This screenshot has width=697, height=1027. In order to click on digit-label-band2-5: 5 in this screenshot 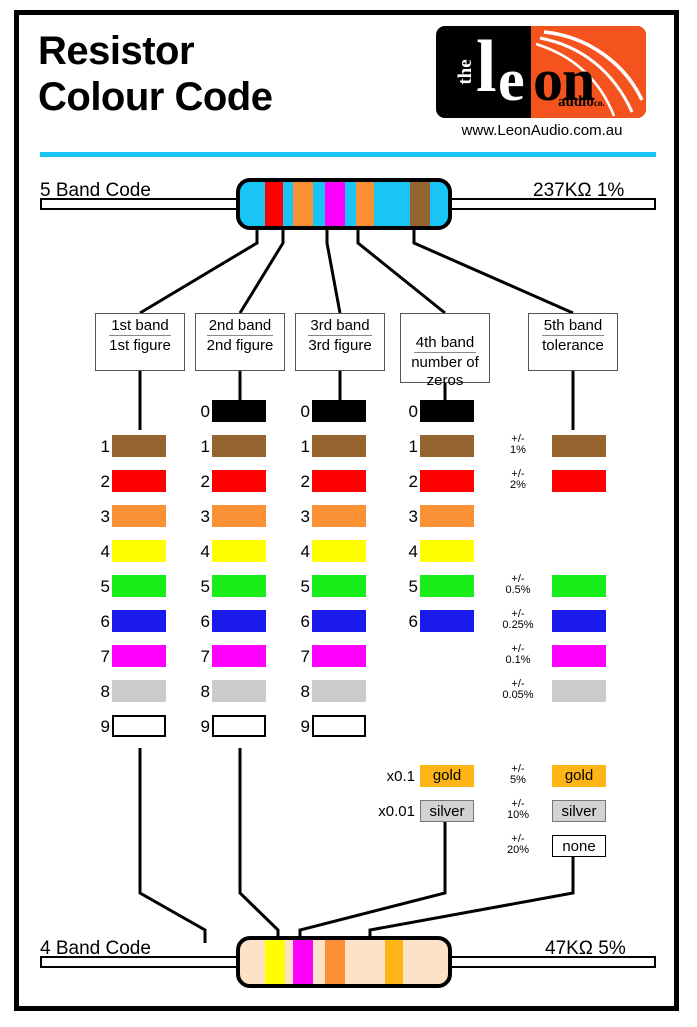, I will do `click(205, 586)`.